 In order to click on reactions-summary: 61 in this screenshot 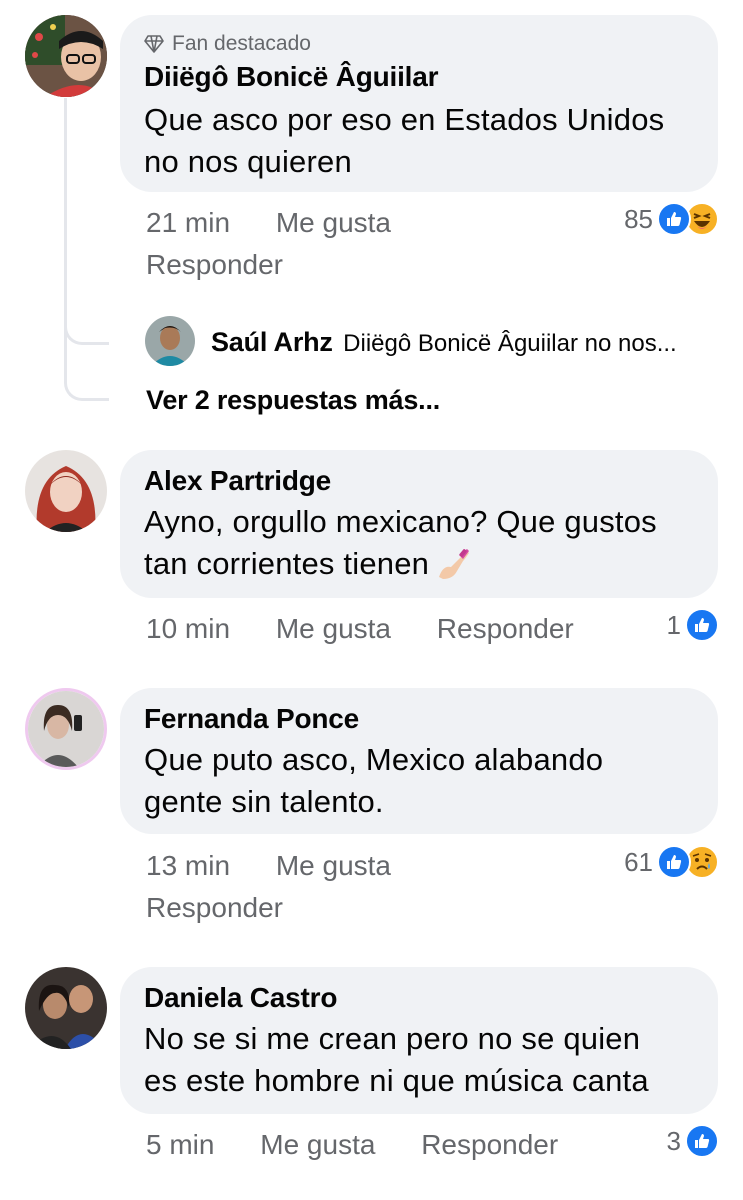, I will do `click(671, 862)`.